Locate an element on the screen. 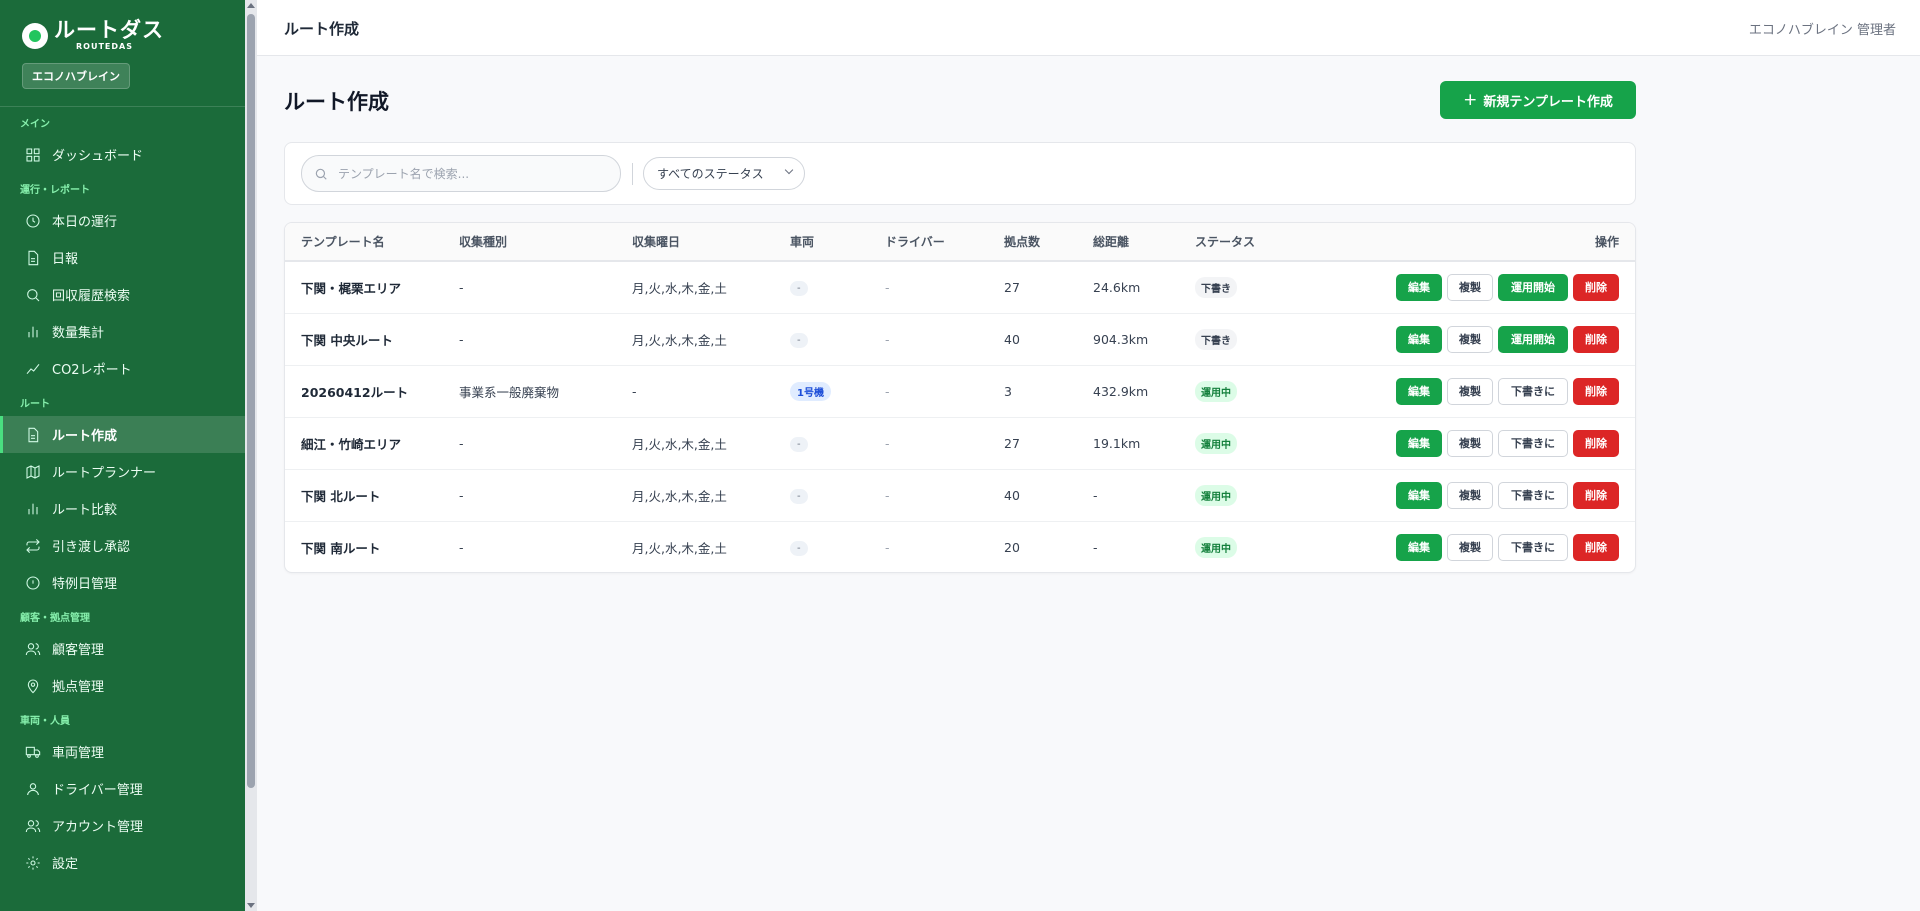 The image size is (1920, 911). sidebar-item-label: ルート比較 is located at coordinates (85, 510).